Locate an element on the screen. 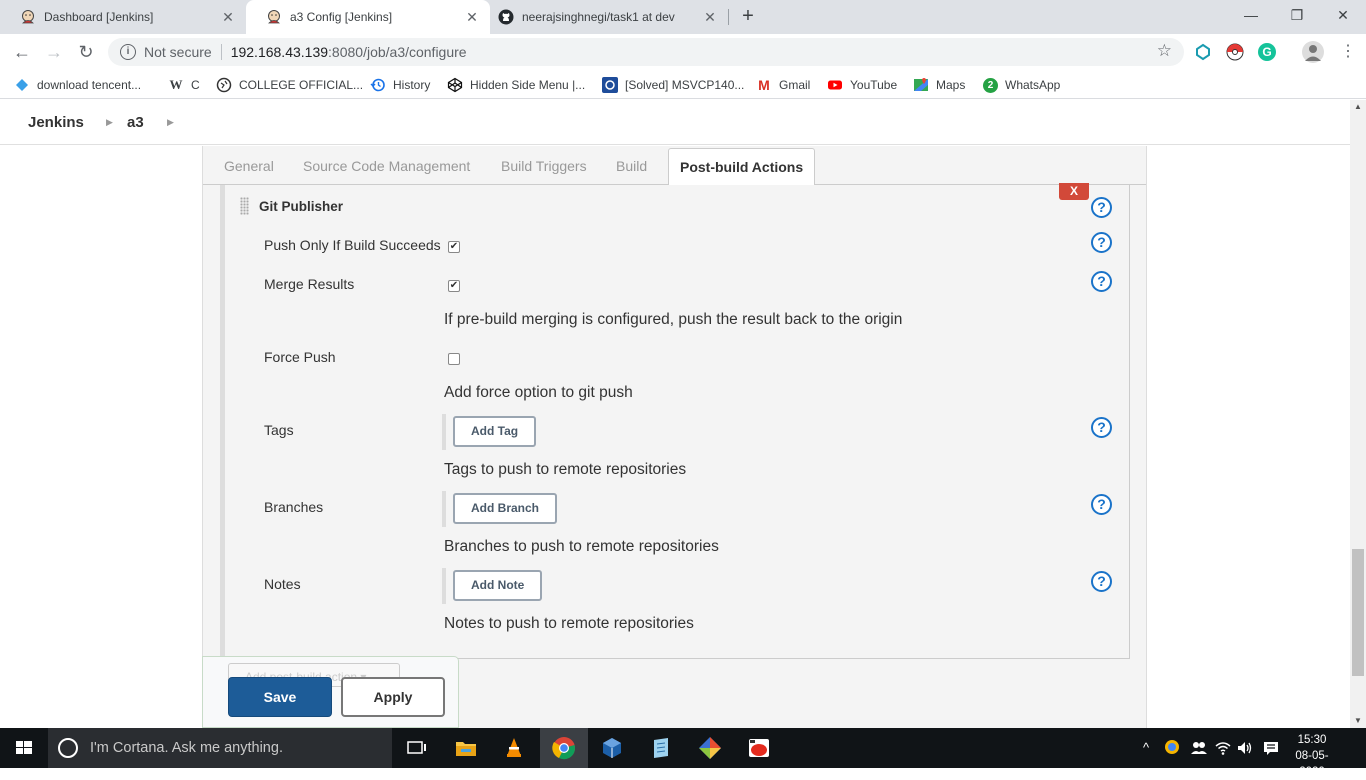  omnibox-divider is located at coordinates (221, 52).